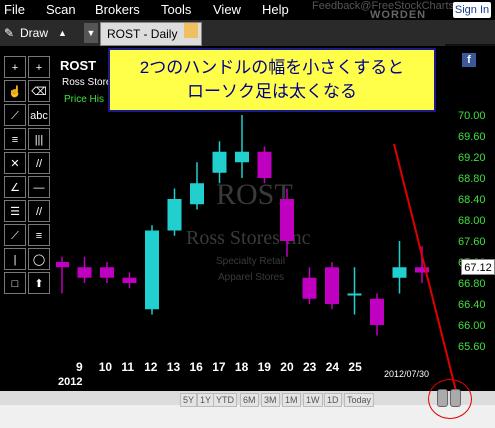  Describe the element at coordinates (472, 10) in the screenshot. I see `sign-in-button: Sign In` at that location.